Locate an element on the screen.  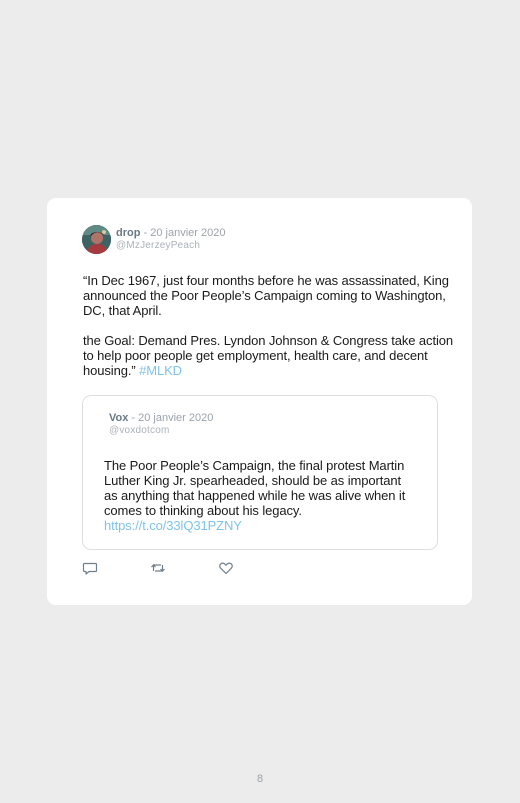
author-line: drop - 20 janvier 2020 is located at coordinates (170, 233).